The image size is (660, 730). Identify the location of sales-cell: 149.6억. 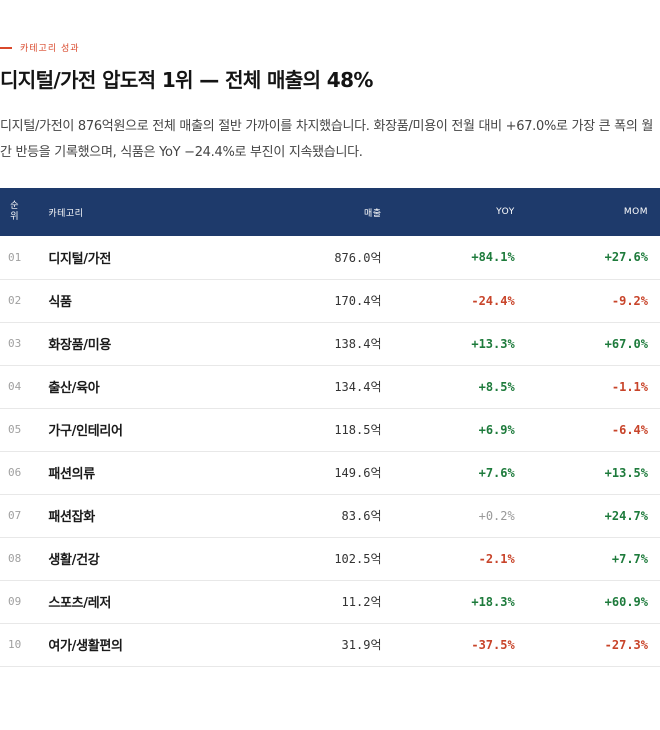
(282, 472).